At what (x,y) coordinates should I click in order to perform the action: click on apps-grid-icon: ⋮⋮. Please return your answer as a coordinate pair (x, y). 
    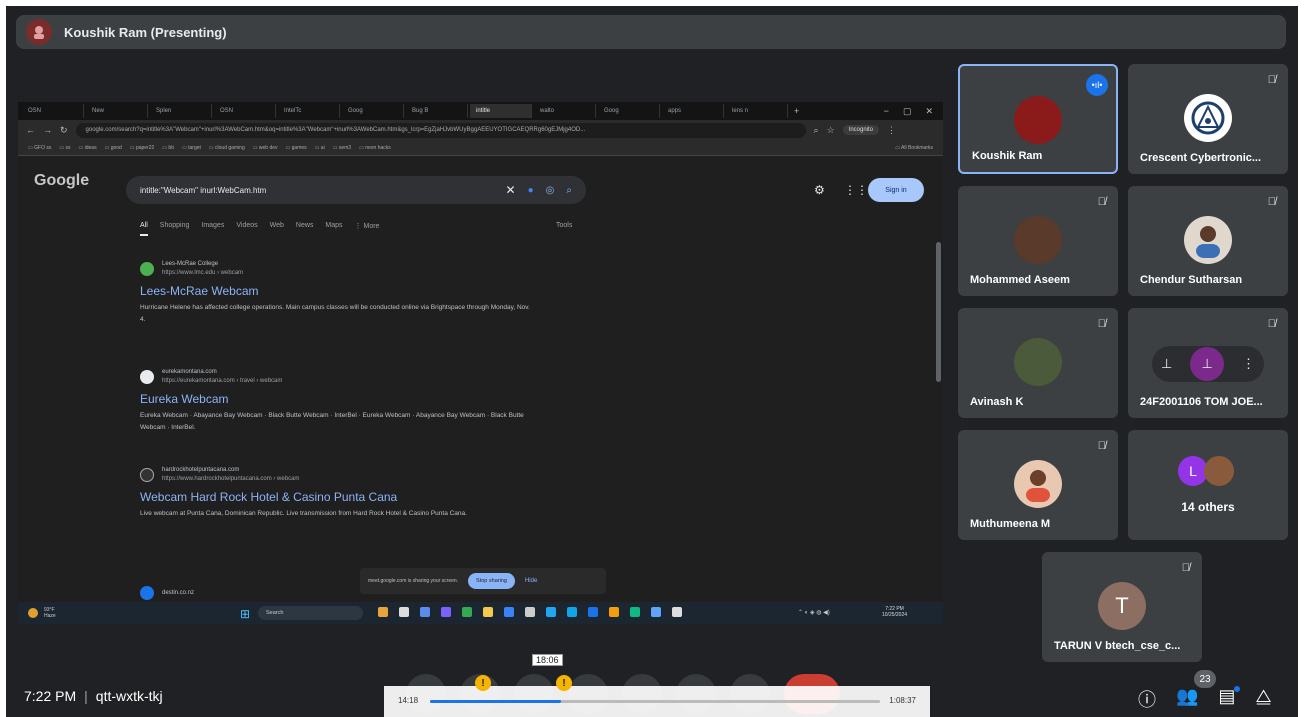
    Looking at the image, I should click on (856, 190).